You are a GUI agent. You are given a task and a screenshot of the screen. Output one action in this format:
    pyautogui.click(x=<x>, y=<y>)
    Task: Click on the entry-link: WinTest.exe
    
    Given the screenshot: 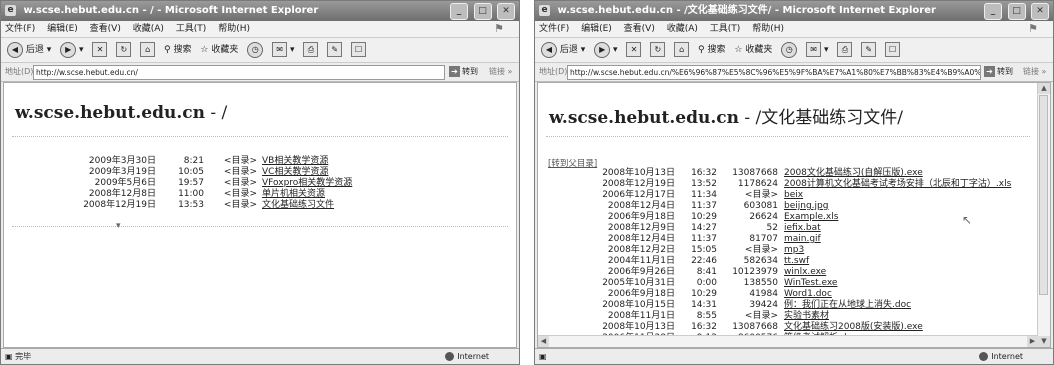 What is the action you would take?
    pyautogui.click(x=810, y=283)
    